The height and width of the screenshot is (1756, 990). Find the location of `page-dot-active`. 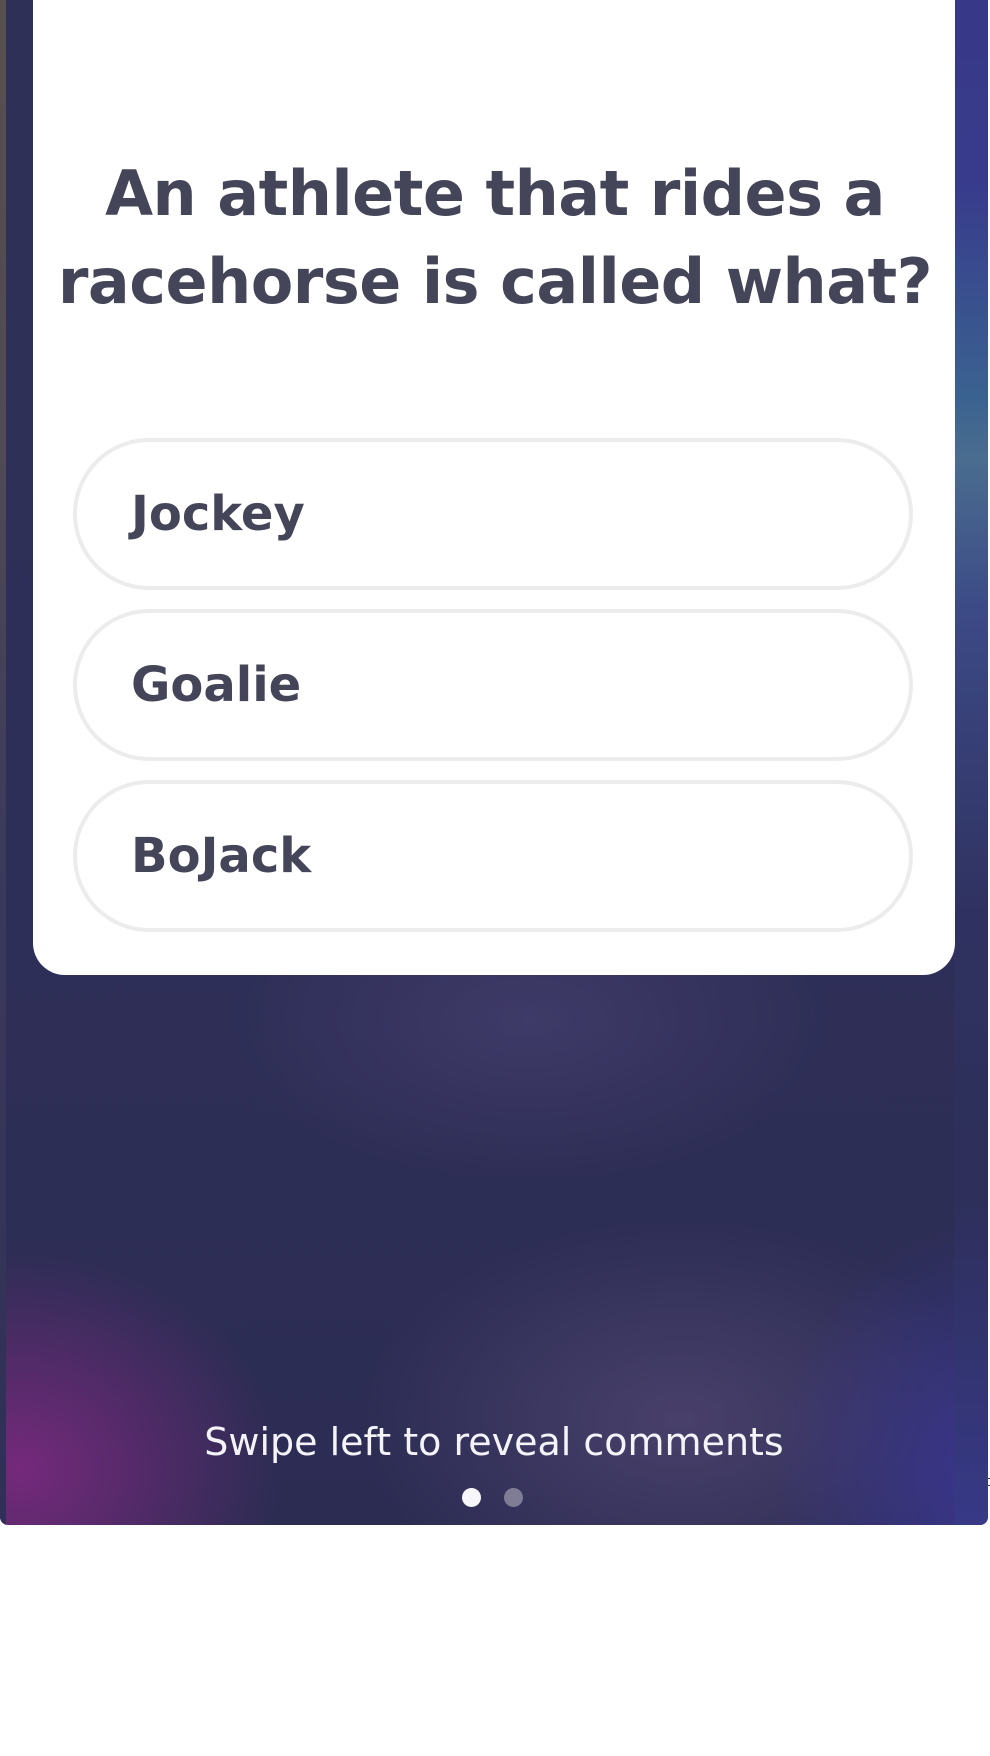

page-dot-active is located at coordinates (471, 1497).